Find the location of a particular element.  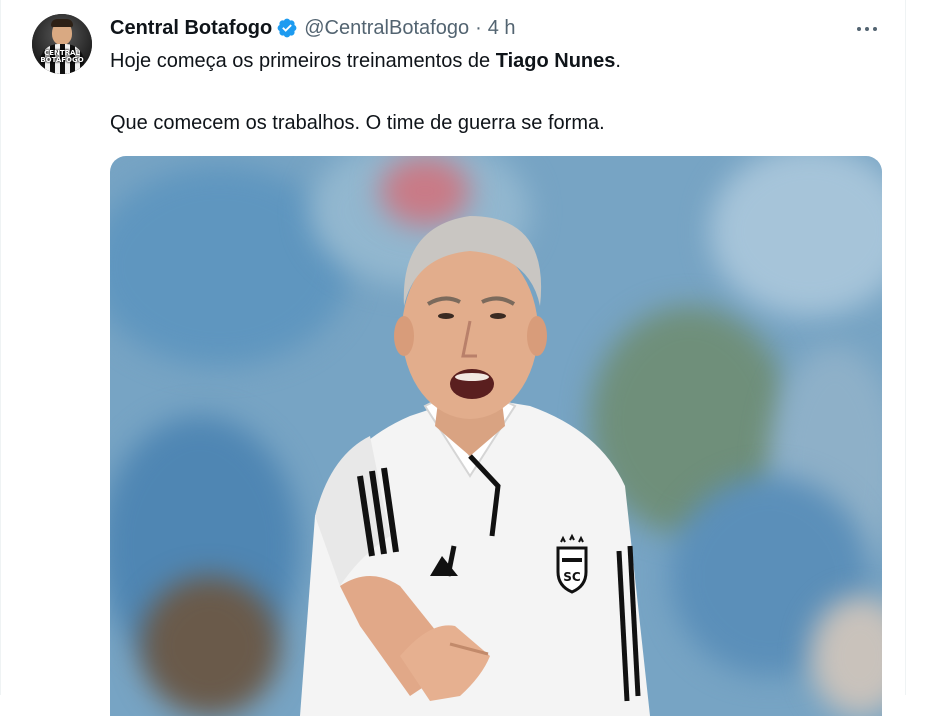

tweet-text-suffix: . is located at coordinates (618, 61).